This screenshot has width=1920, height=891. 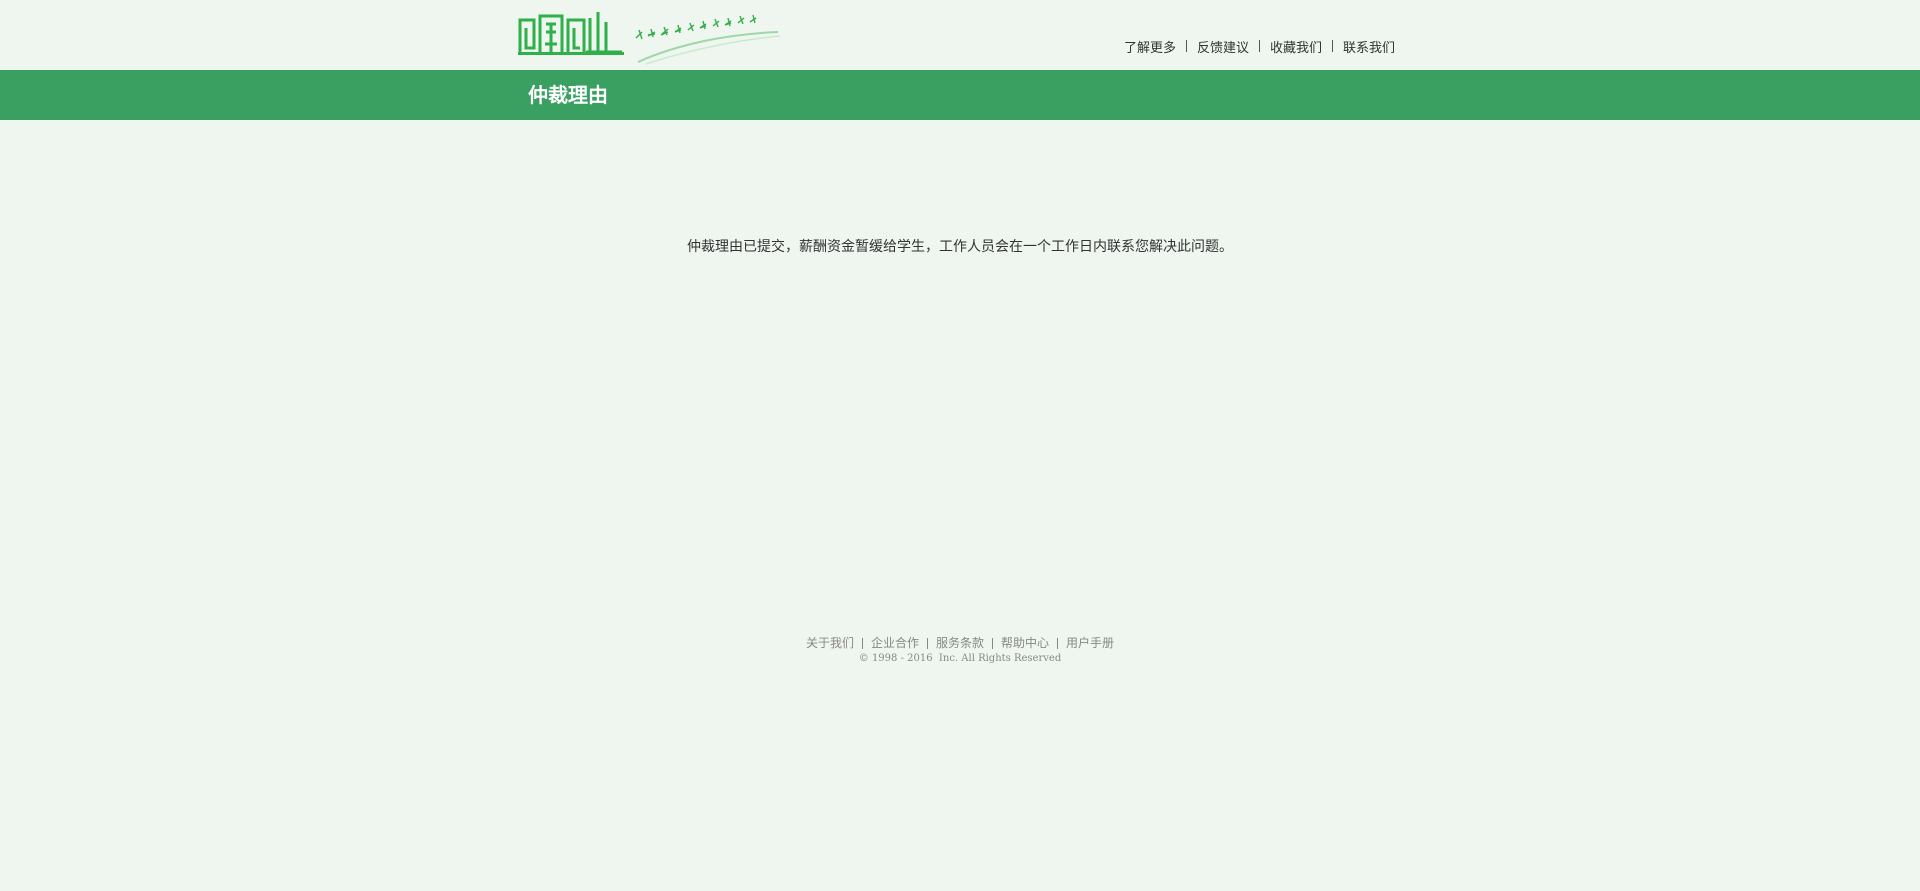 I want to click on site-logo, so click(x=654, y=35).